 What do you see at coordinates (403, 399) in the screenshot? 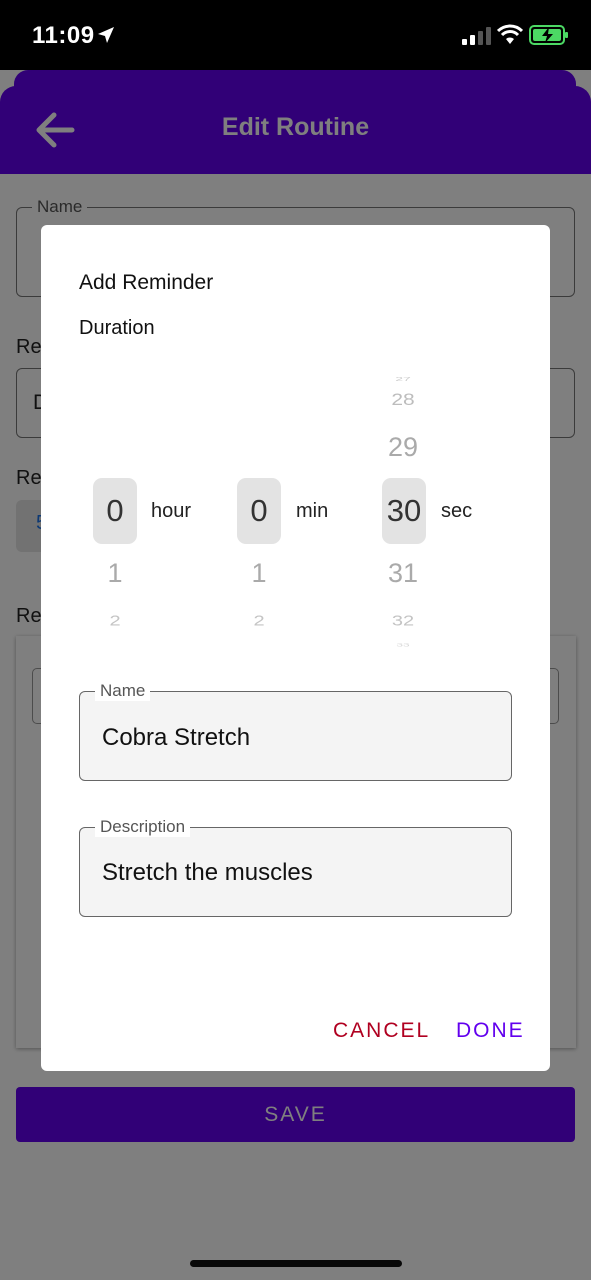
I see `second-option: 28` at bounding box center [403, 399].